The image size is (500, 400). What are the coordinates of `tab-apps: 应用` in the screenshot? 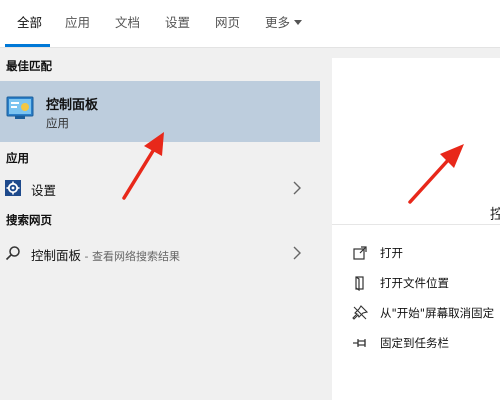 It's located at (77, 24).